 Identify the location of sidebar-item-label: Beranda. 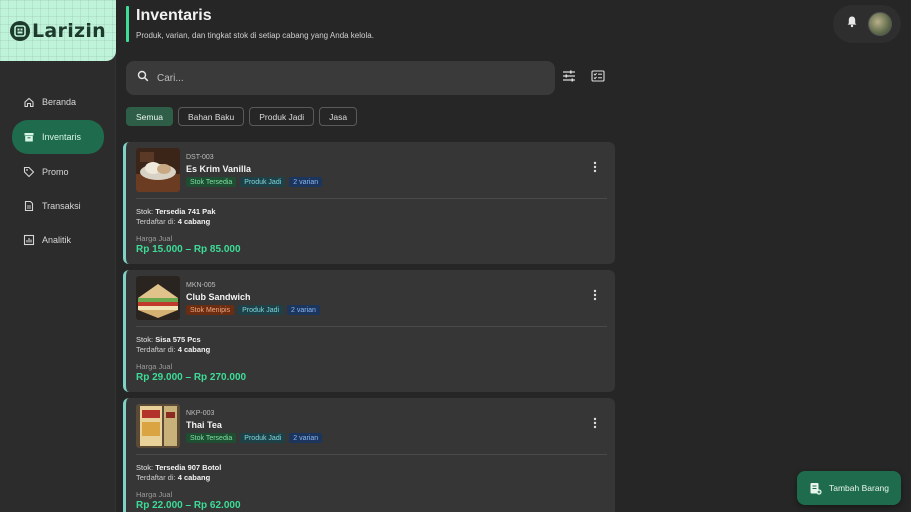
(59, 102).